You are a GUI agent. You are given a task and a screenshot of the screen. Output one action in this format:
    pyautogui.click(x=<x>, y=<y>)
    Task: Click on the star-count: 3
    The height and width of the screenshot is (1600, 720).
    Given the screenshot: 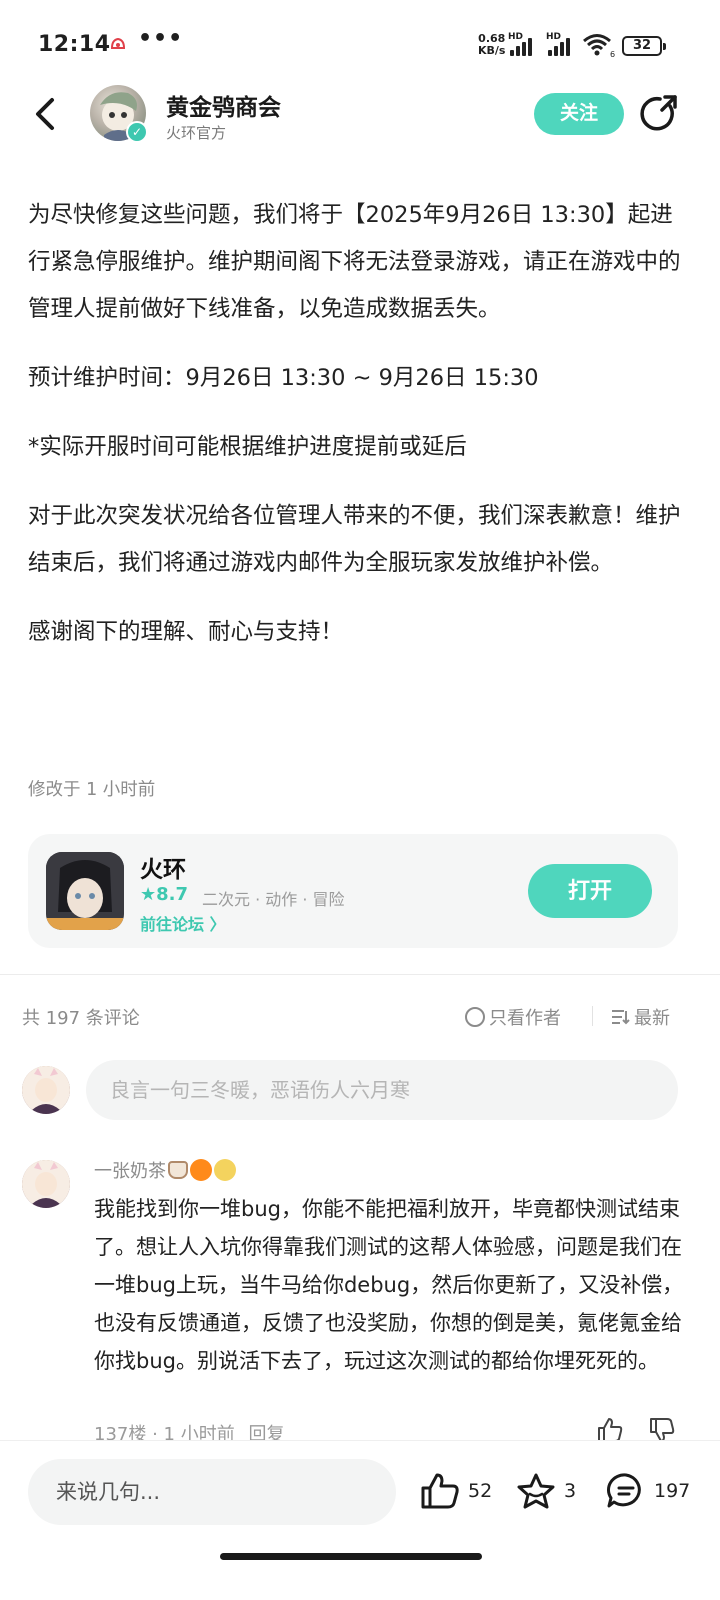 What is the action you would take?
    pyautogui.click(x=570, y=1491)
    